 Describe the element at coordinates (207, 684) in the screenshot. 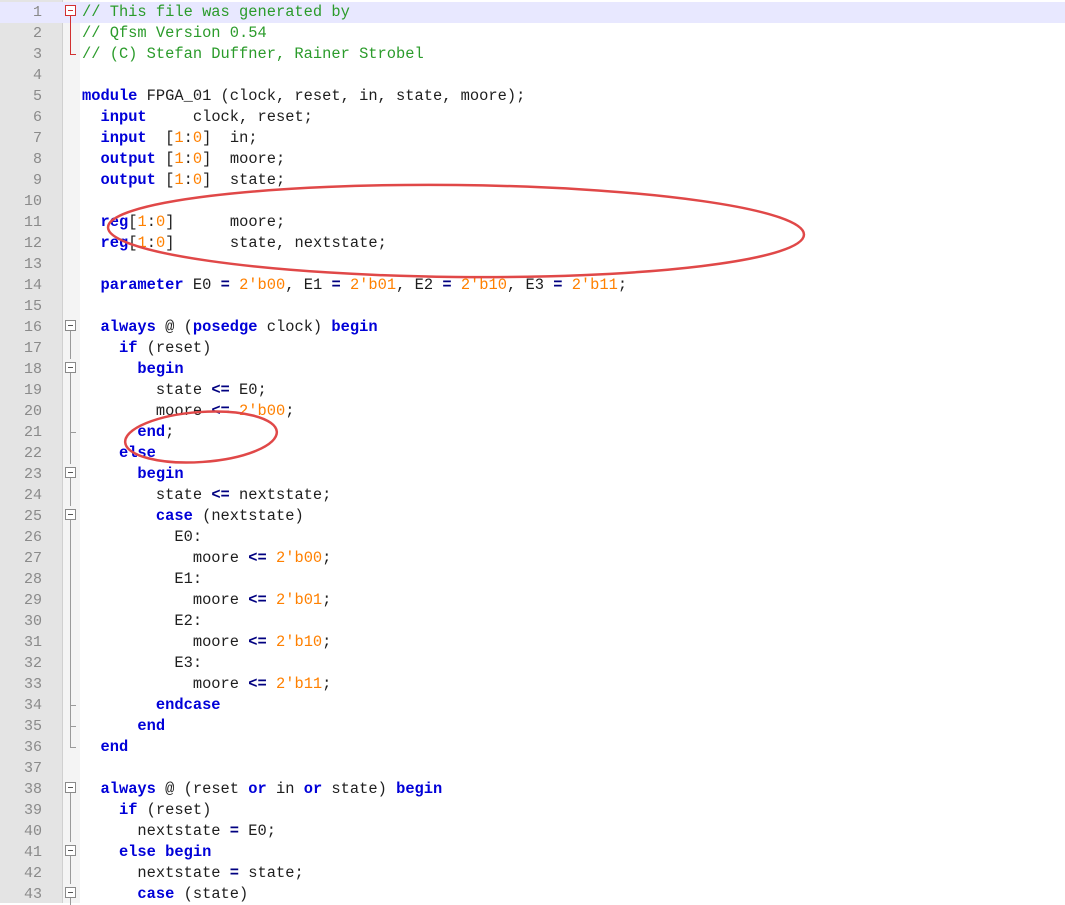

I see `code-text: moore <= 2'b11;` at that location.